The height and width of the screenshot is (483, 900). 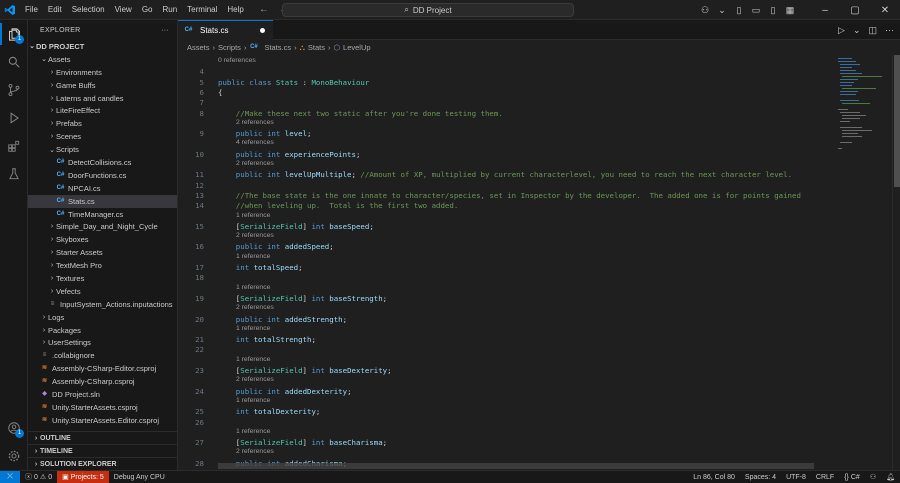 What do you see at coordinates (102, 368) in the screenshot?
I see `tree-item: ≋ Assembly-CSharp-Editor.csproj` at bounding box center [102, 368].